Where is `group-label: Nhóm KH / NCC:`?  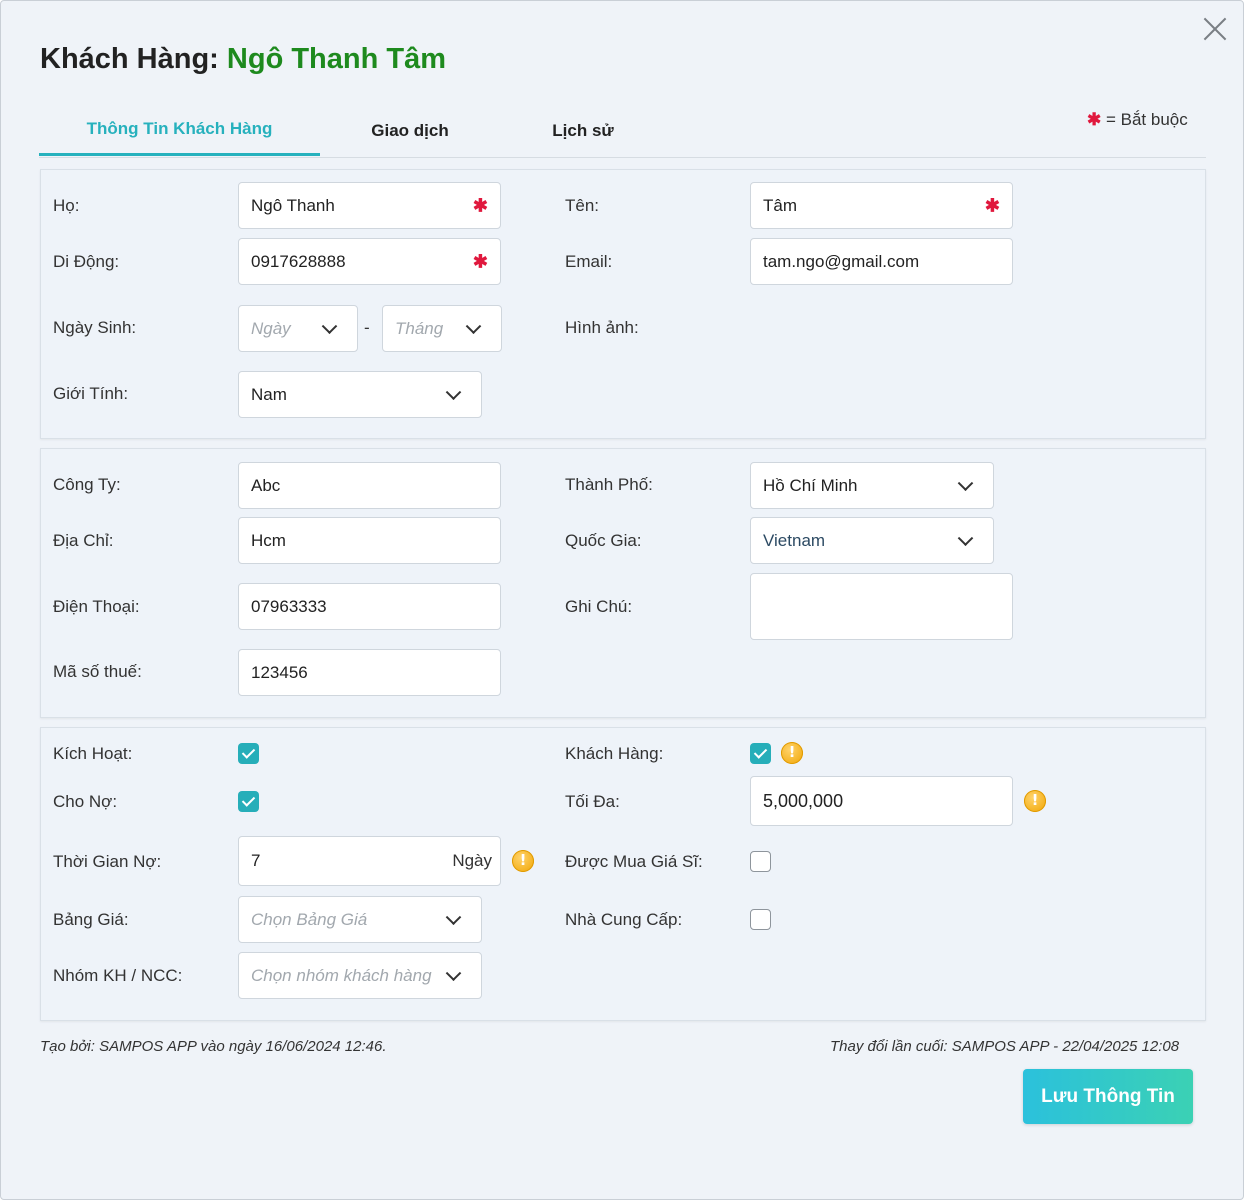 group-label: Nhóm KH / NCC: is located at coordinates (118, 975).